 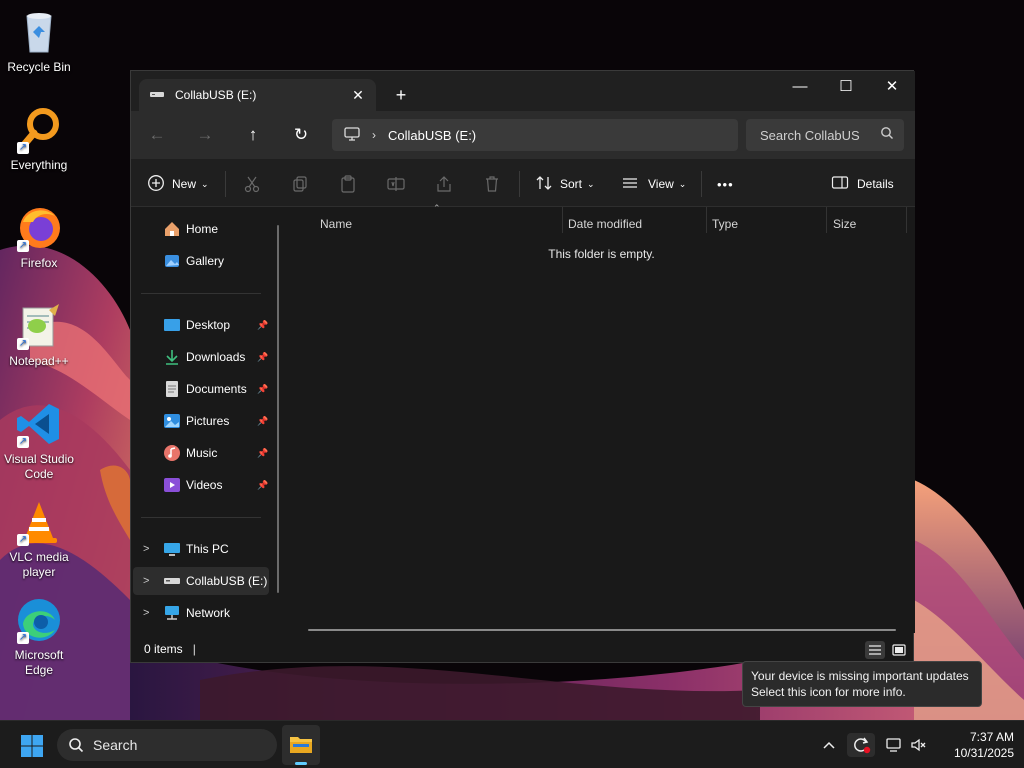 What do you see at coordinates (300, 184) in the screenshot?
I see `copy-button` at bounding box center [300, 184].